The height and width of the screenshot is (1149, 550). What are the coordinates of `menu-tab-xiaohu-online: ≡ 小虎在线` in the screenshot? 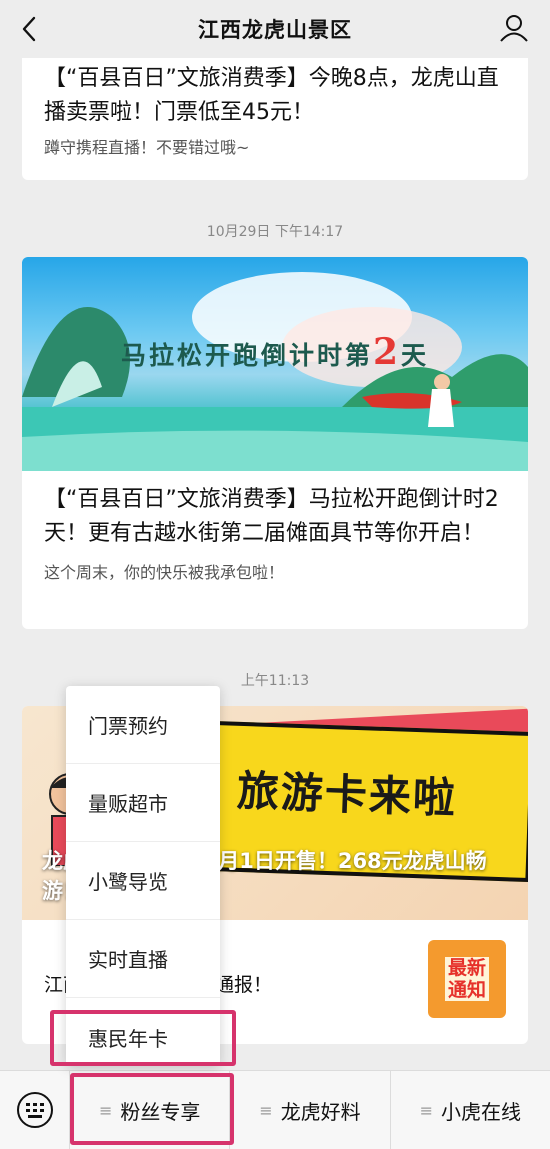 It's located at (470, 1110).